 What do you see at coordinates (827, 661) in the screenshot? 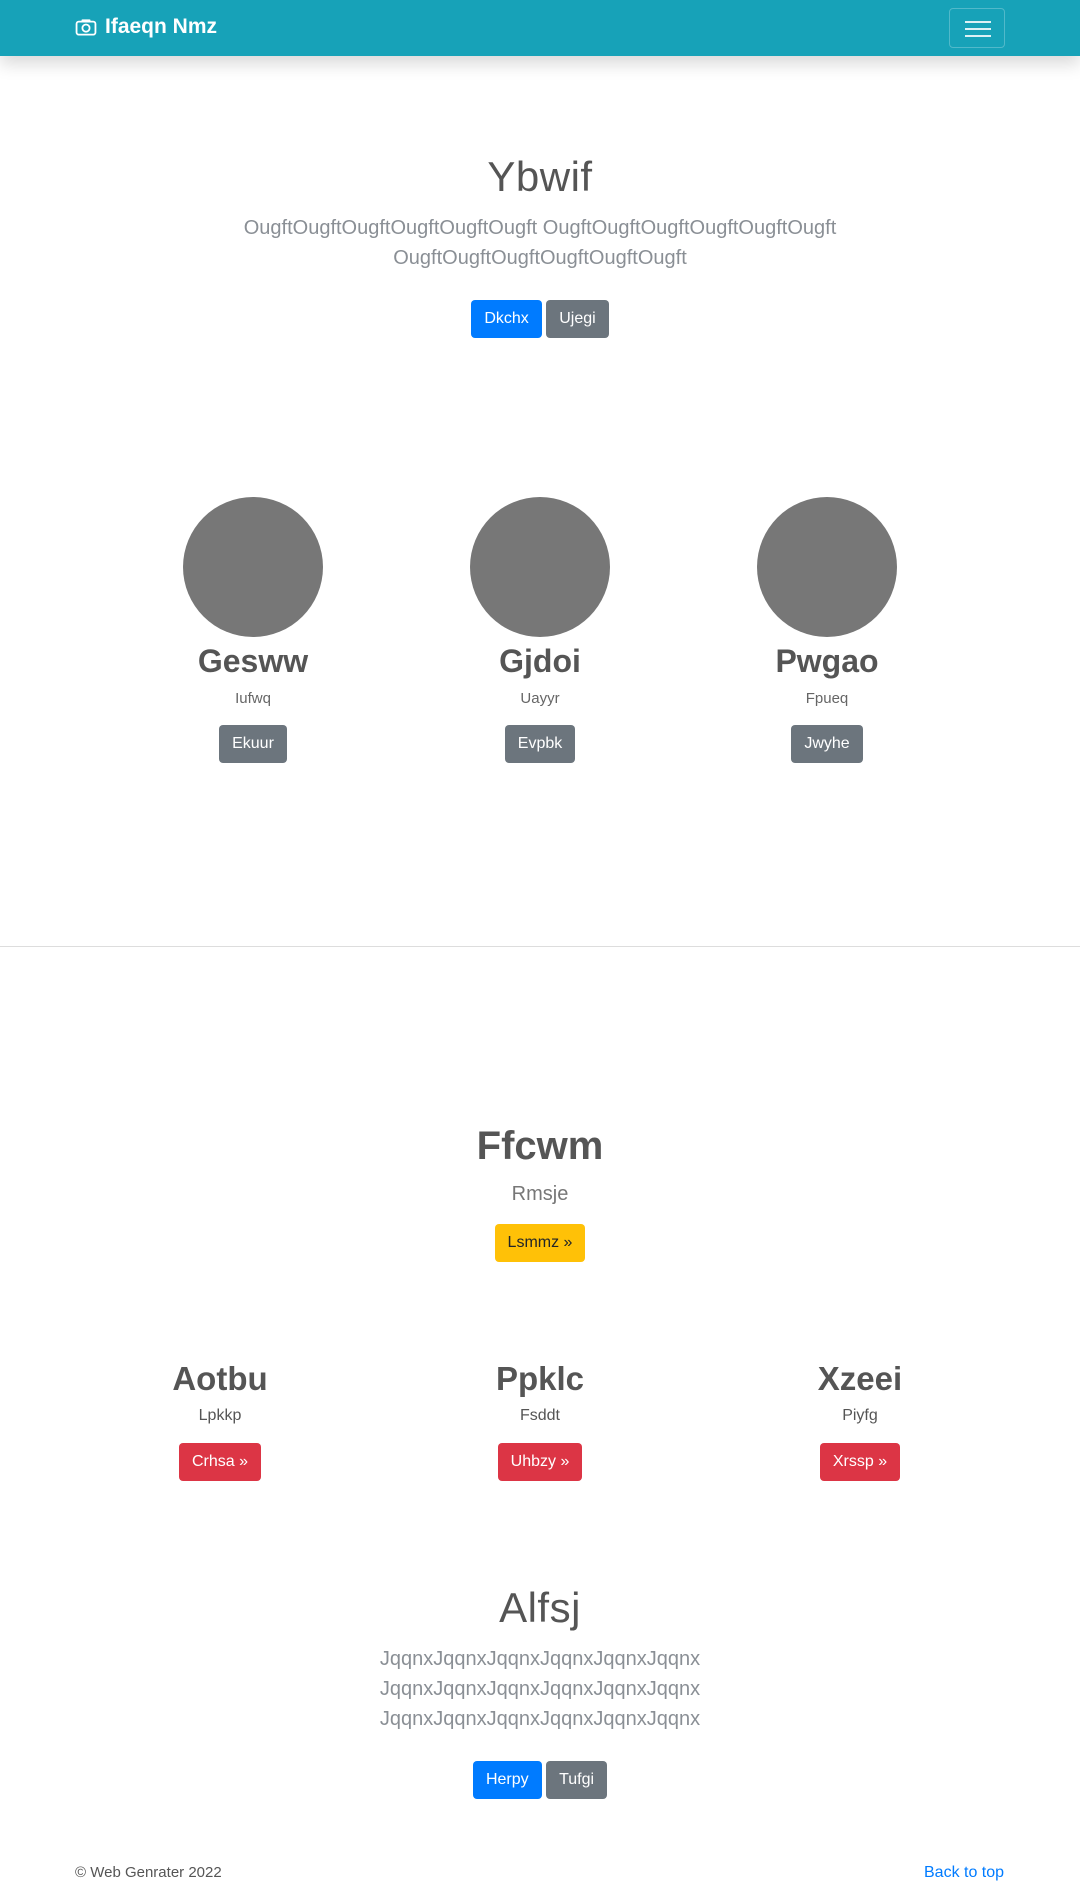
I see `person-name: Pwgao` at bounding box center [827, 661].